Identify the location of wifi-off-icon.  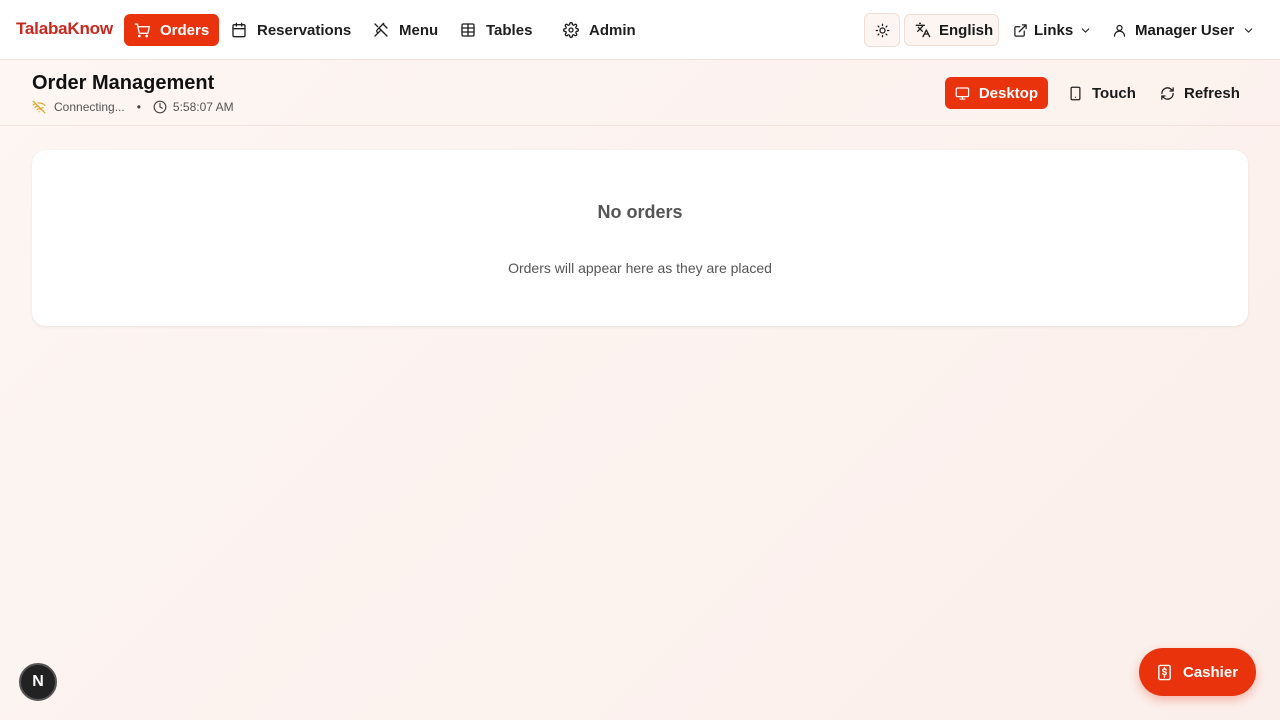
(39, 107).